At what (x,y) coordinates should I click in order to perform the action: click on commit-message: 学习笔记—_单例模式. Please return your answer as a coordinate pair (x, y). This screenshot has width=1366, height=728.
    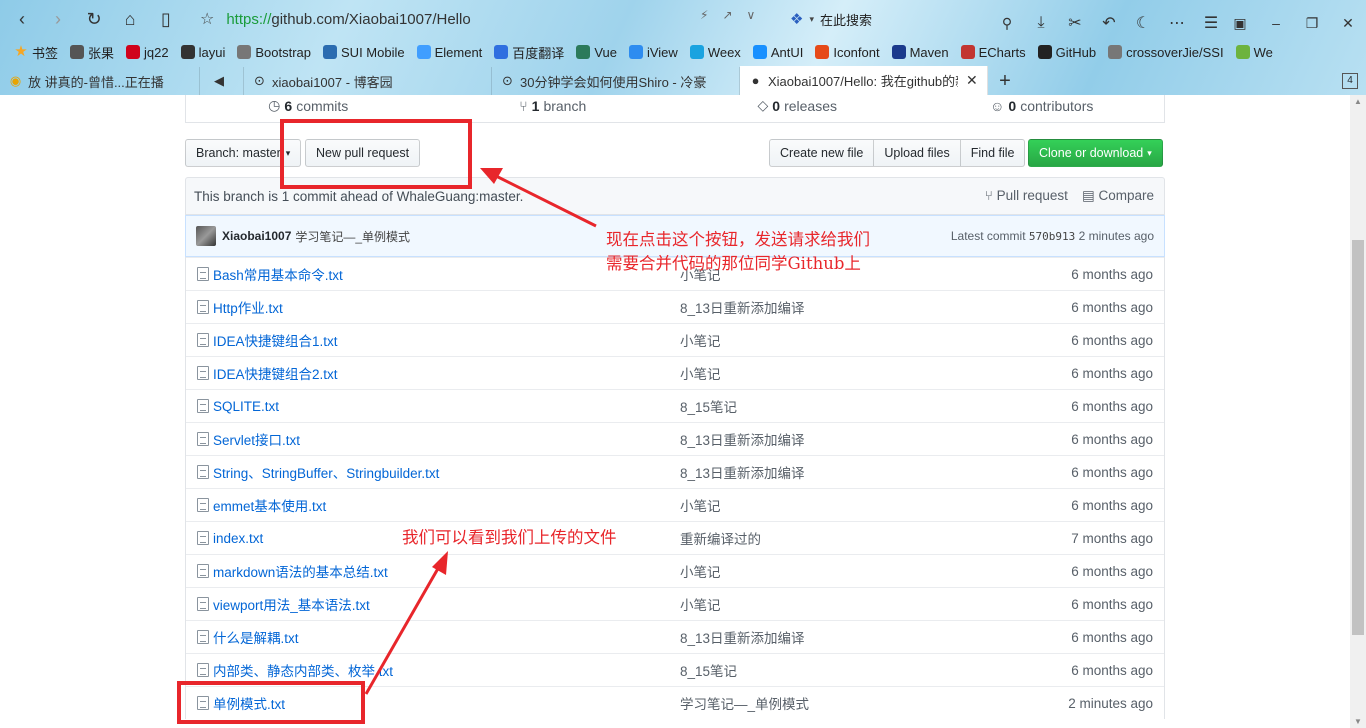
    Looking at the image, I should click on (352, 236).